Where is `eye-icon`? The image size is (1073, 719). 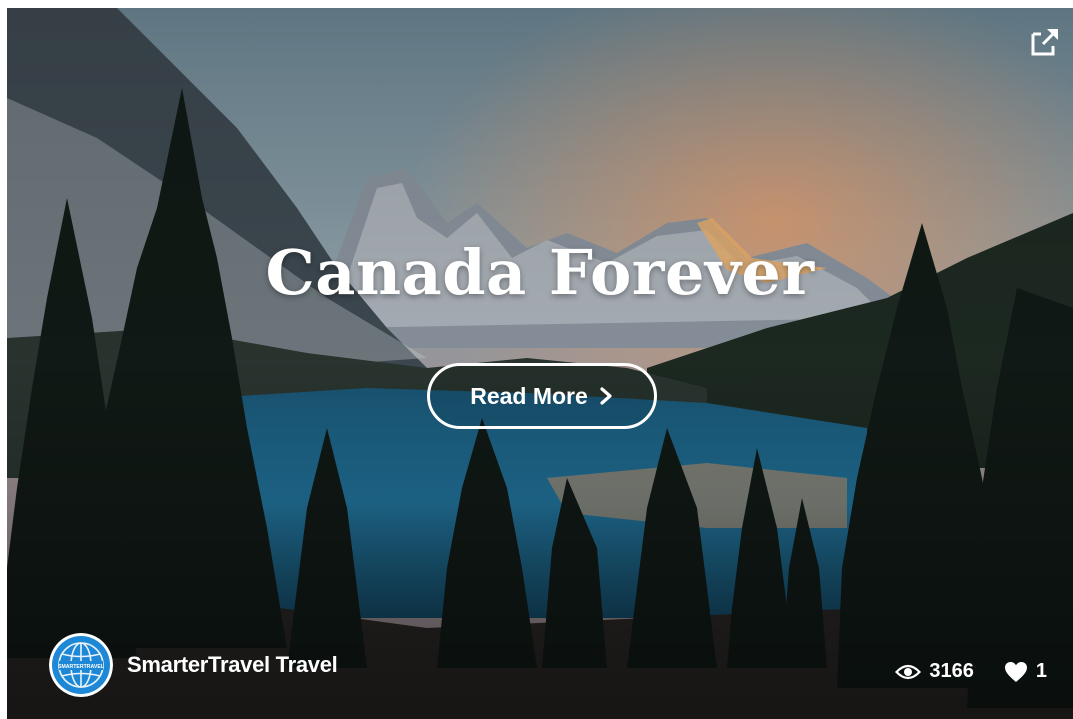 eye-icon is located at coordinates (908, 671).